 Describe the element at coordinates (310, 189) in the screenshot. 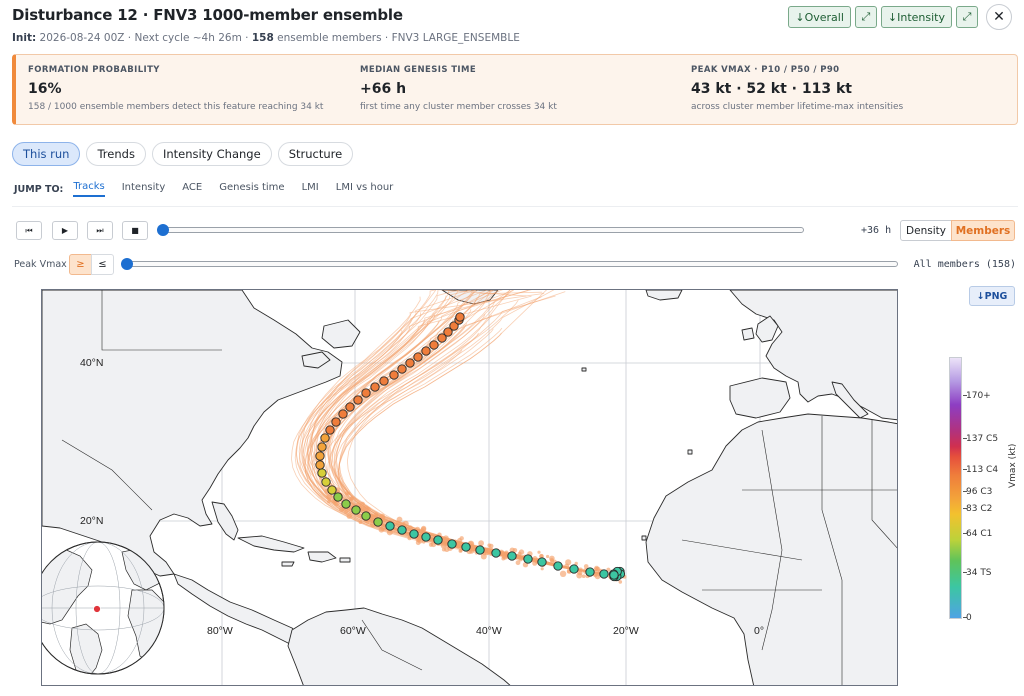

I see `jump-link-lmi: LMI` at that location.